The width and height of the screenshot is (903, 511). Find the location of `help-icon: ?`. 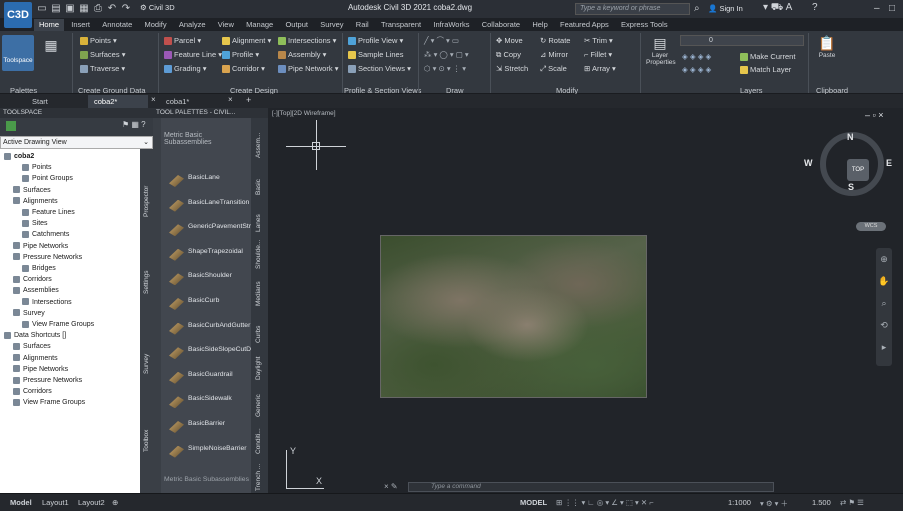

help-icon: ? is located at coordinates (815, 7).